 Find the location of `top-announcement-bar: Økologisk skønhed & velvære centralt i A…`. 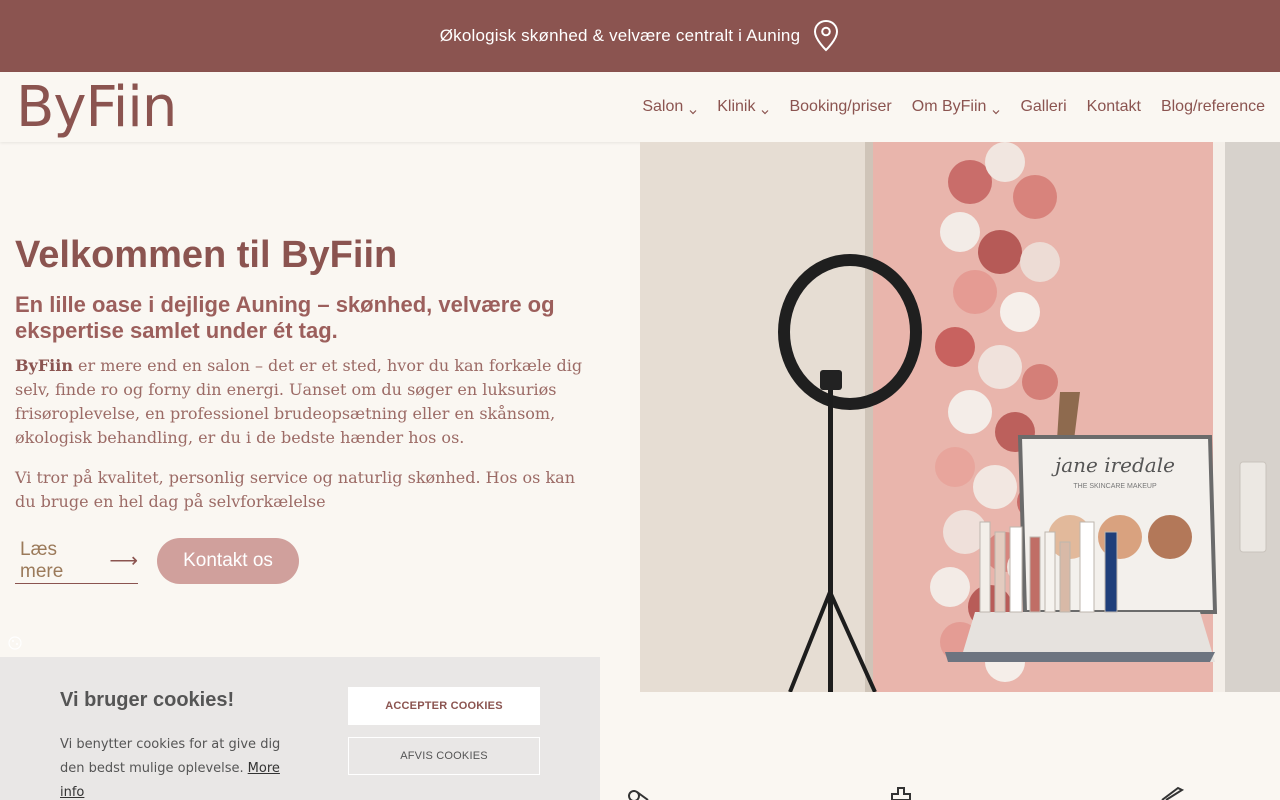

top-announcement-bar: Økologisk skønhed & velvære centralt i A… is located at coordinates (640, 36).